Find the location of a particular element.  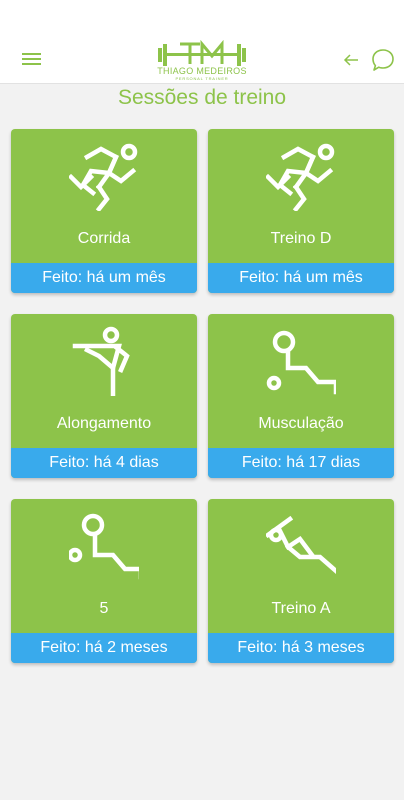

session-status: Feito: há 3 meses is located at coordinates (301, 648).